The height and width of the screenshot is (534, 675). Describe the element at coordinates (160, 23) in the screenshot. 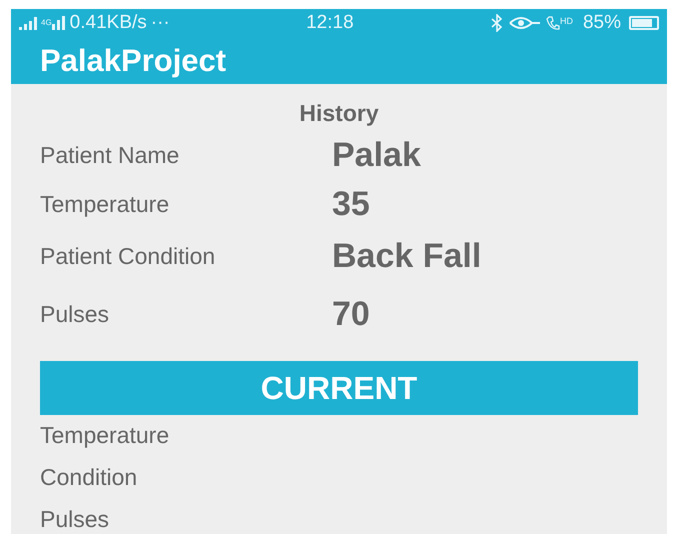

I see `more-indicator: ···` at that location.